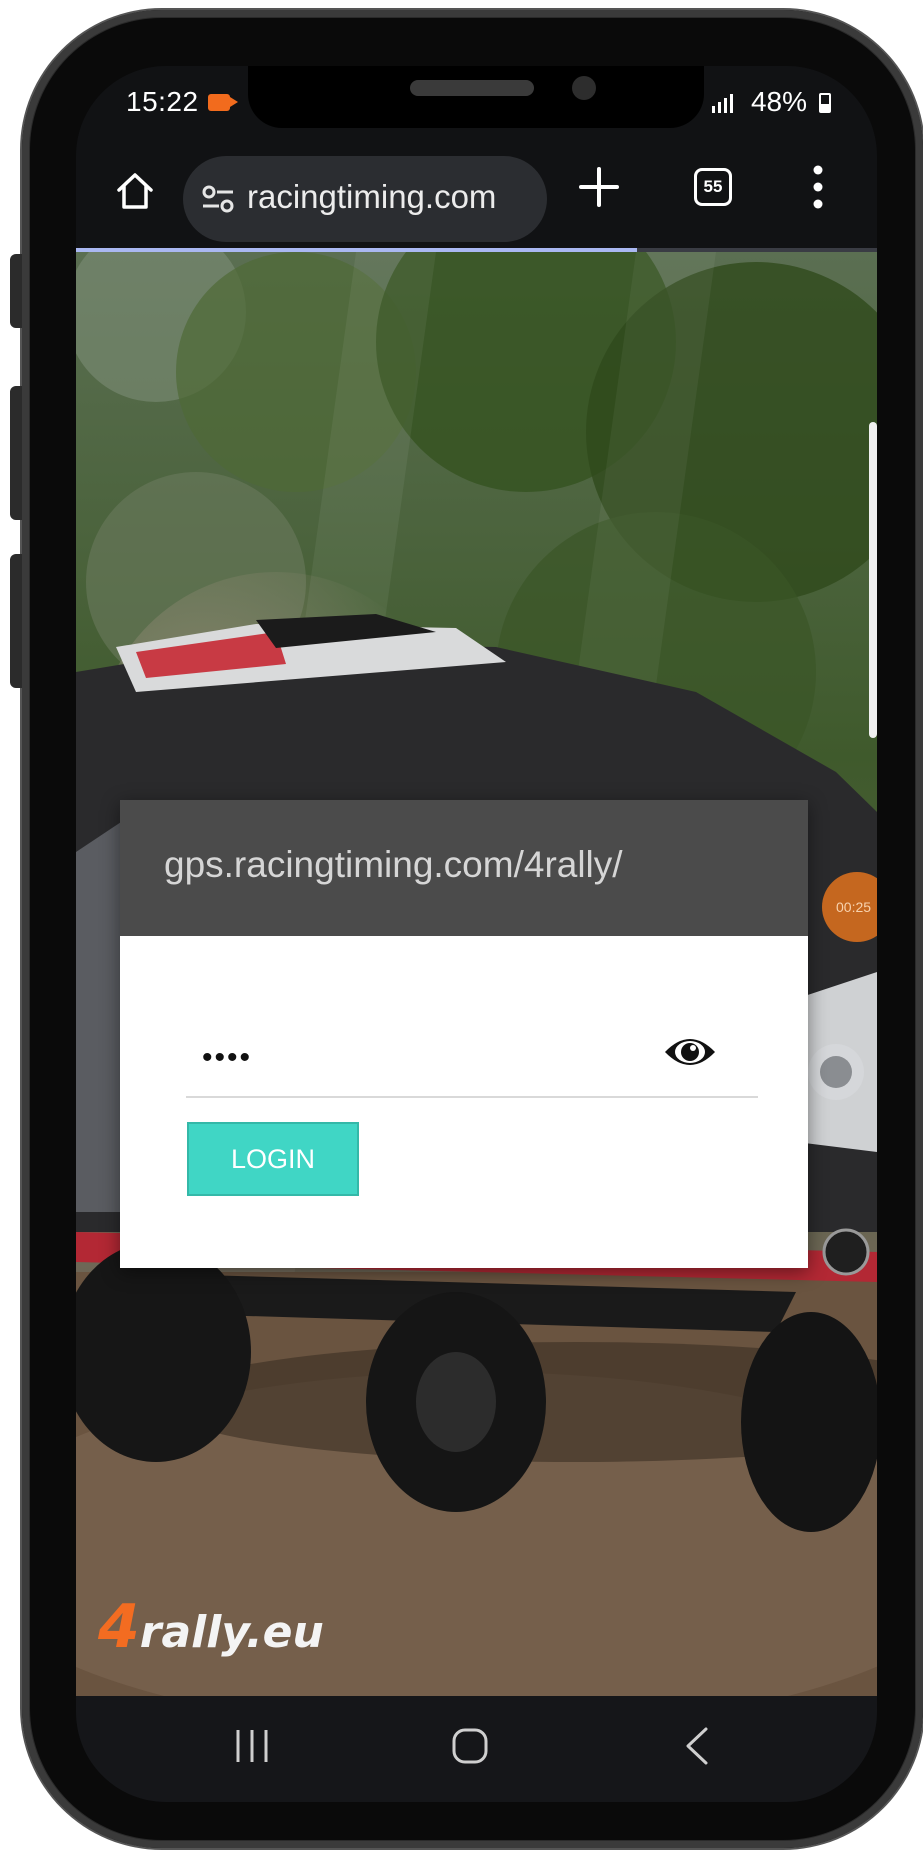 Image resolution: width=923 pixels, height=1850 pixels. What do you see at coordinates (722, 103) in the screenshot?
I see `signal-icon` at bounding box center [722, 103].